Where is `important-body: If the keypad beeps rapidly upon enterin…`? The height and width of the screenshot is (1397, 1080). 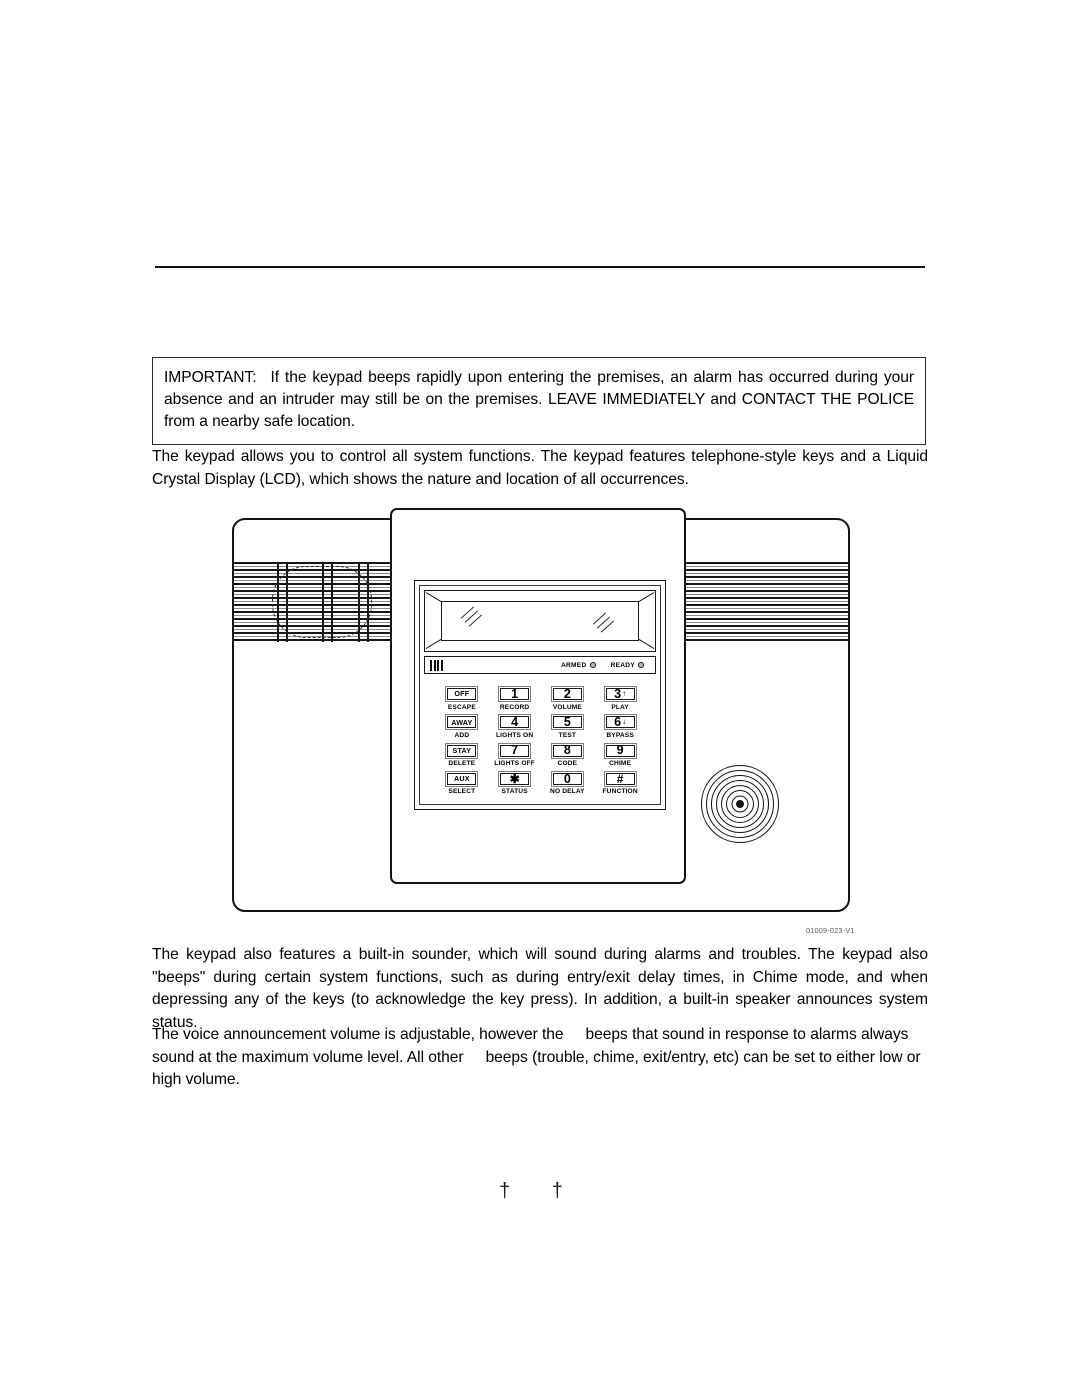 important-body: If the keypad beeps rapidly upon enterin… is located at coordinates (539, 400).